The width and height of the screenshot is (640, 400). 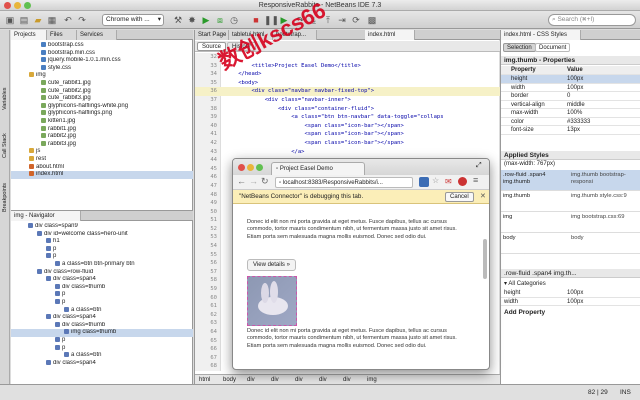 What do you see at coordinates (553, 47) in the screenshot?
I see `document-mode-button: Document` at bounding box center [553, 47].